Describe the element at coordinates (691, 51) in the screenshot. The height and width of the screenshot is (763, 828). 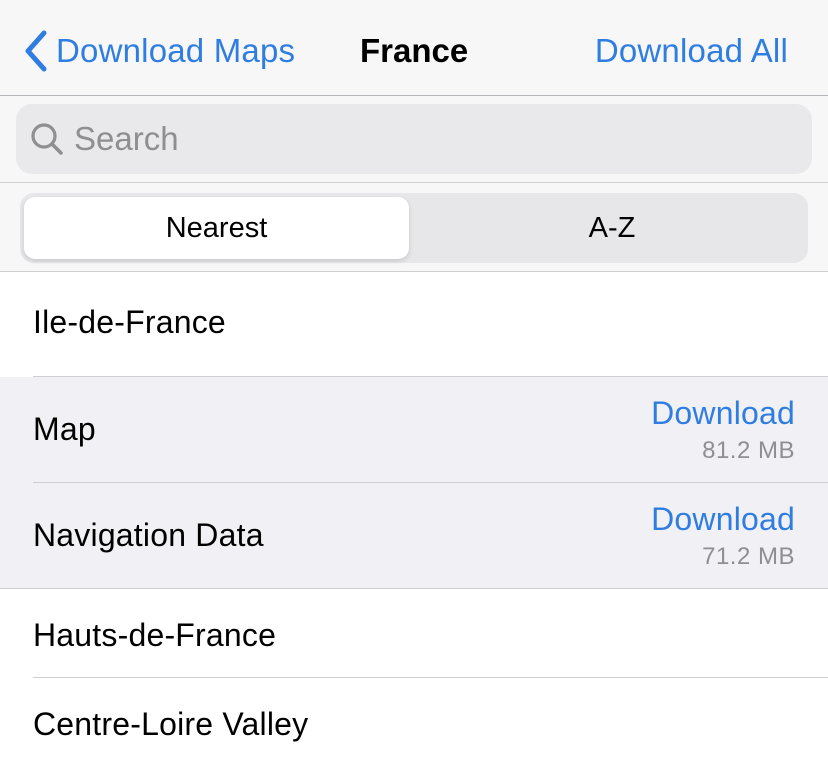
I see `download-all-button: Download All` at that location.